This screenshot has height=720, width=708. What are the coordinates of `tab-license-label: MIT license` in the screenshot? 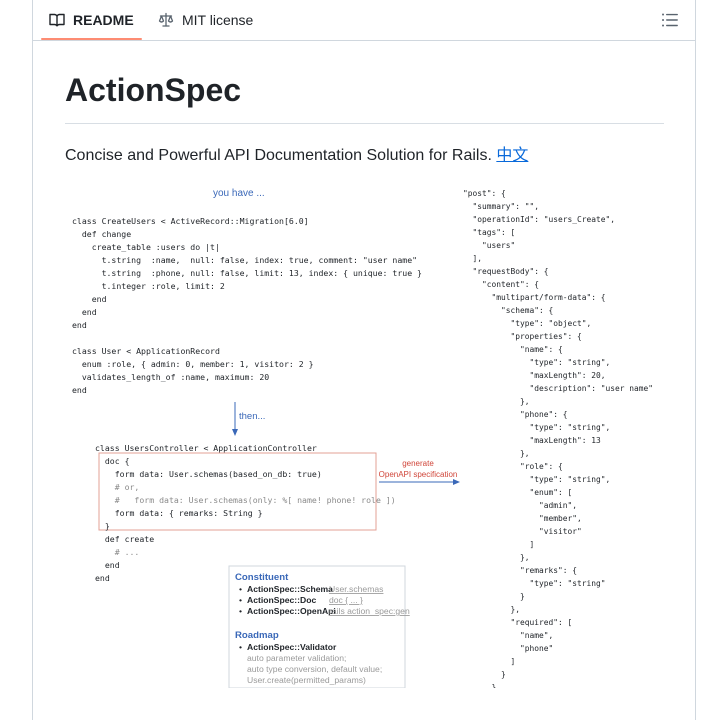 It's located at (218, 20).